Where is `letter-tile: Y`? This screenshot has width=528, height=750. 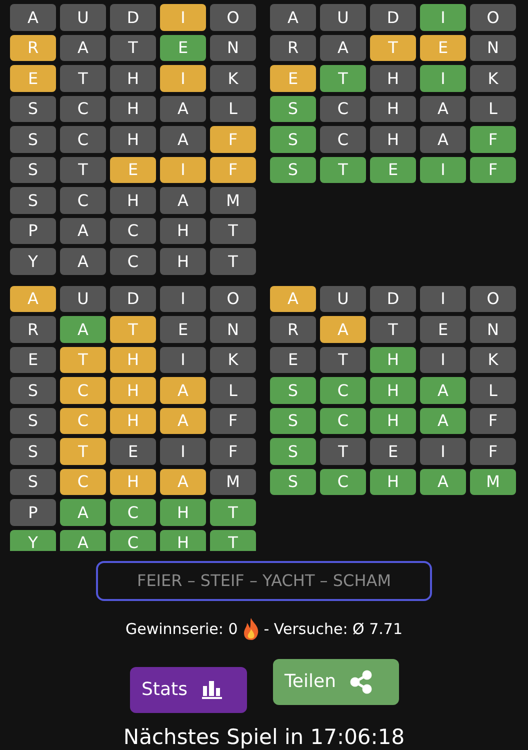
letter-tile: Y is located at coordinates (33, 540).